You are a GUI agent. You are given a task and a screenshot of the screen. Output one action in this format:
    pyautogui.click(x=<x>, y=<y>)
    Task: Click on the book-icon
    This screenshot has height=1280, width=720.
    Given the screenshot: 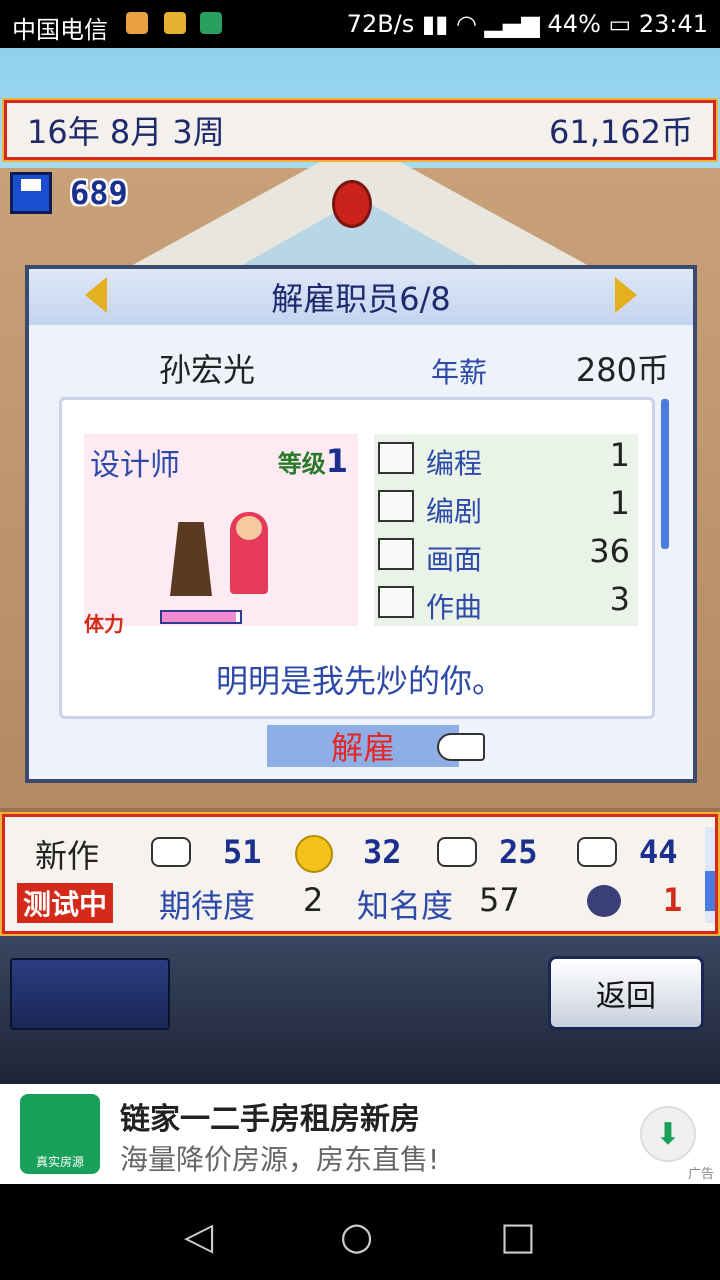 What is the action you would take?
    pyautogui.click(x=396, y=506)
    